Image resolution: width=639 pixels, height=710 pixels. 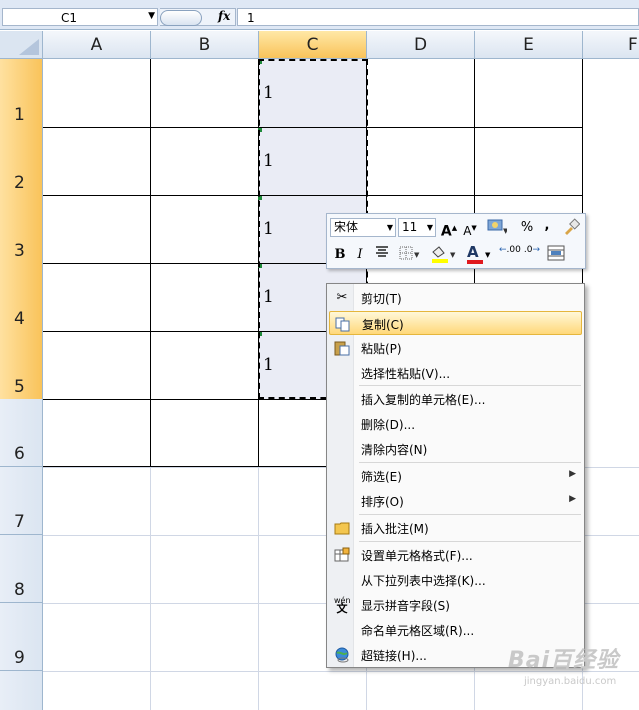 I want to click on column-header-f: F, so click(x=611, y=45).